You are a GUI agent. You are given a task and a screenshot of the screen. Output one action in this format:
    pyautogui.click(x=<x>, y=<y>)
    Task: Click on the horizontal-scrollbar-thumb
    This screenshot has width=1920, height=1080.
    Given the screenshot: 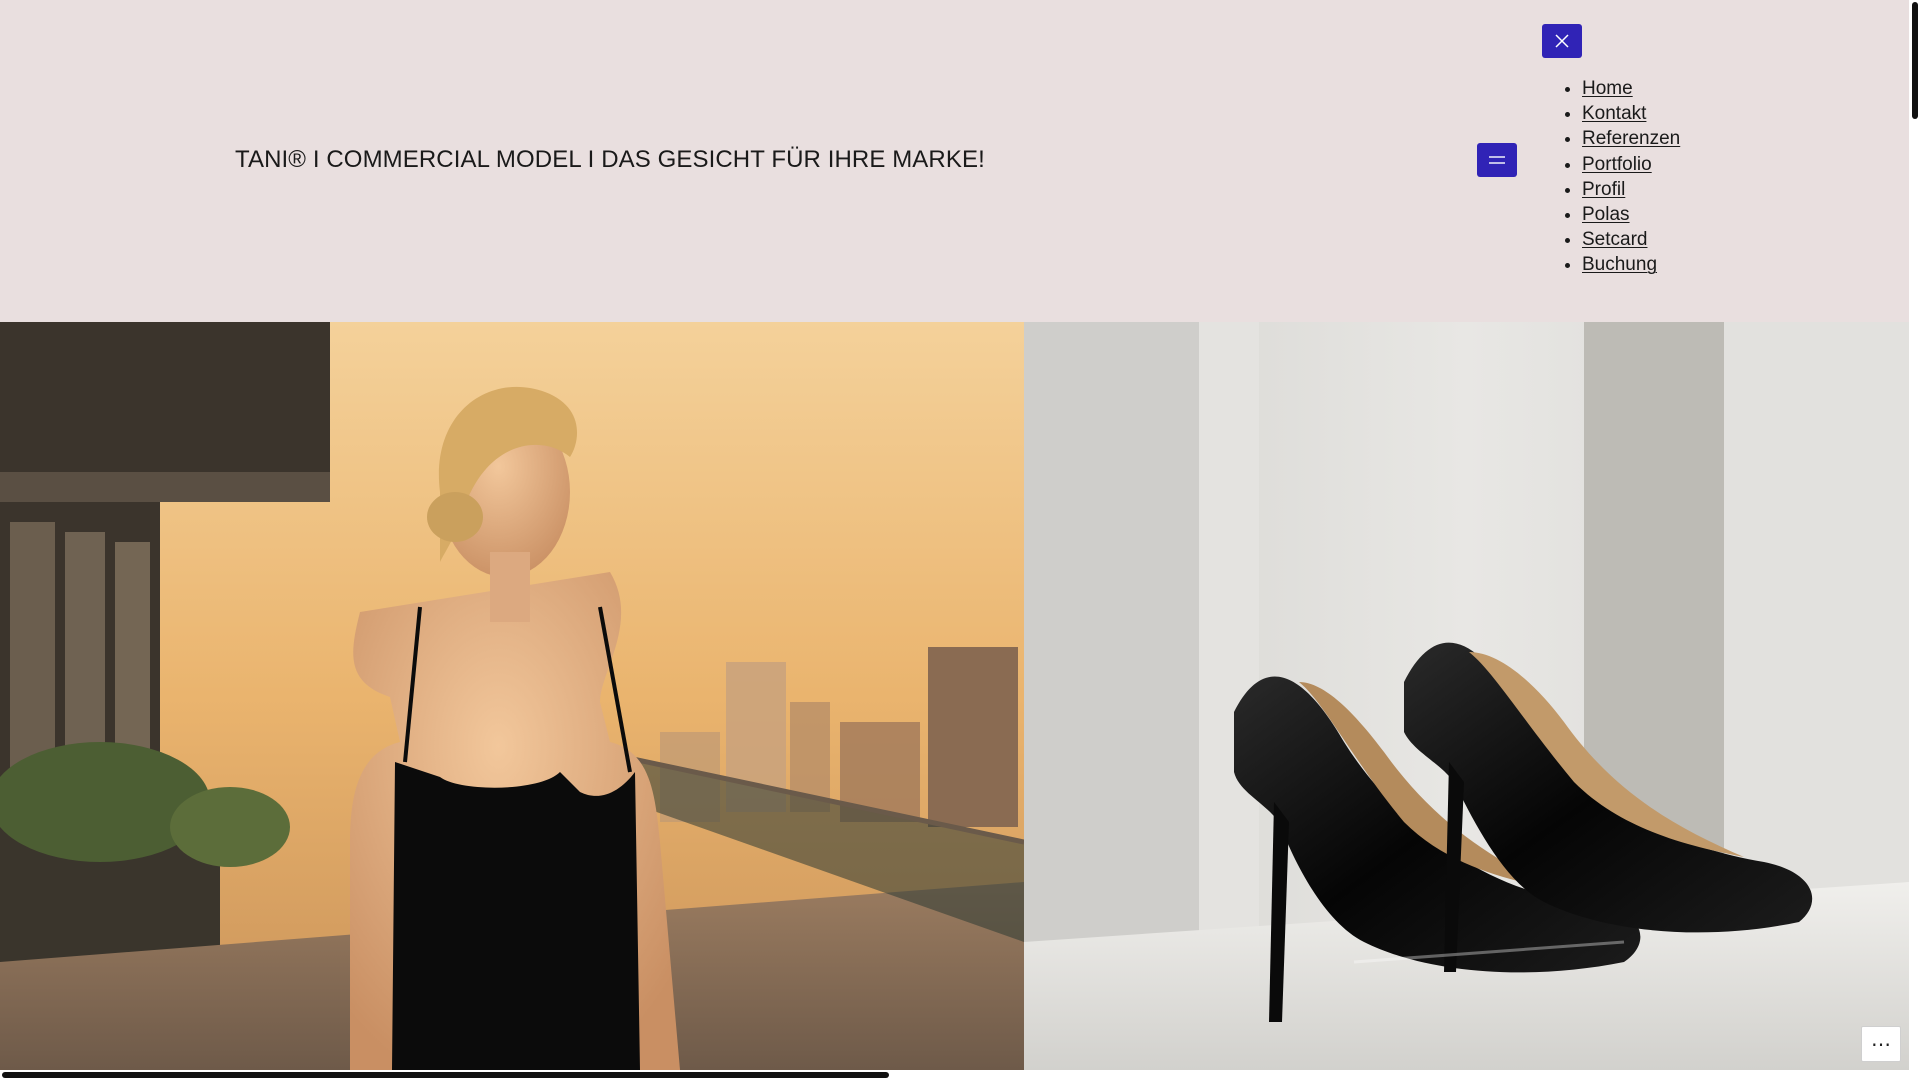 What is the action you would take?
    pyautogui.click(x=445, y=1075)
    